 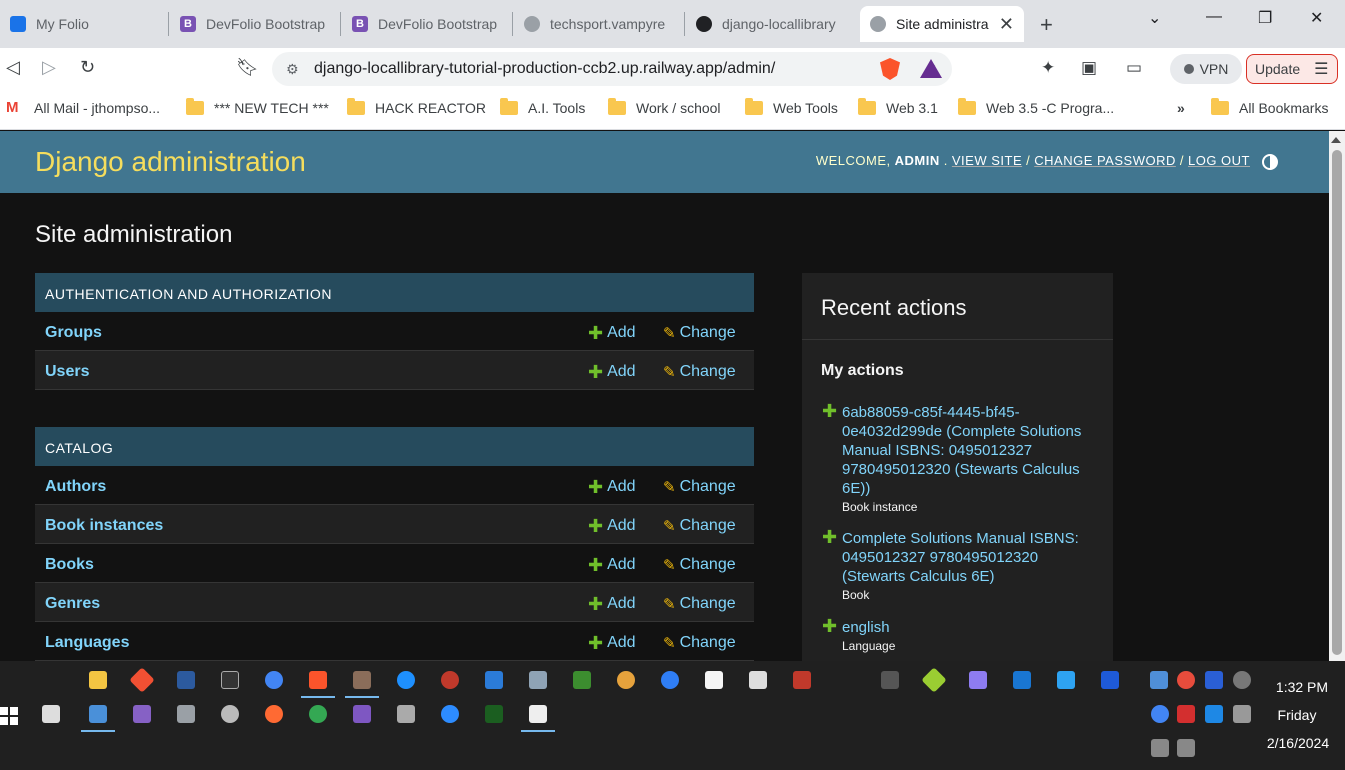 I want to click on theme-toggle-icon, so click(x=1270, y=162).